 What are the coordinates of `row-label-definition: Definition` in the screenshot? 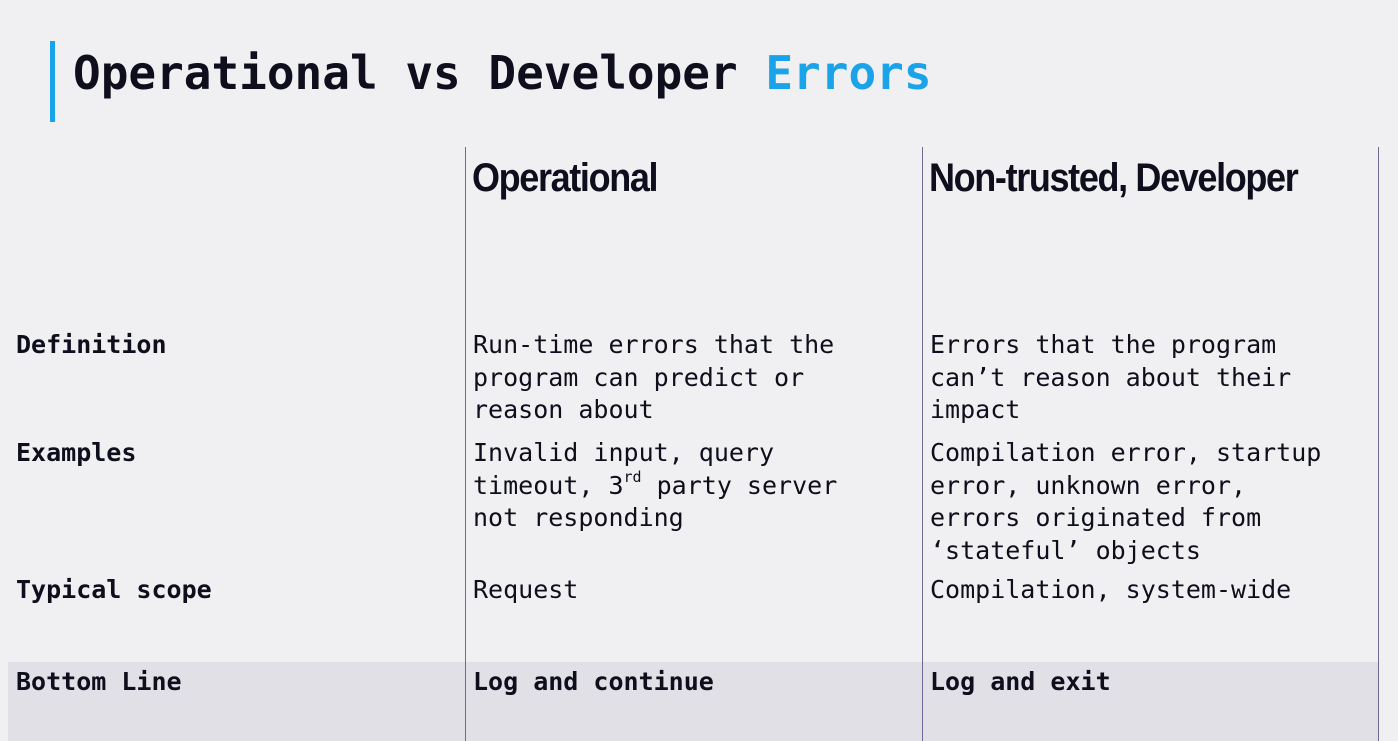 It's located at (91, 344).